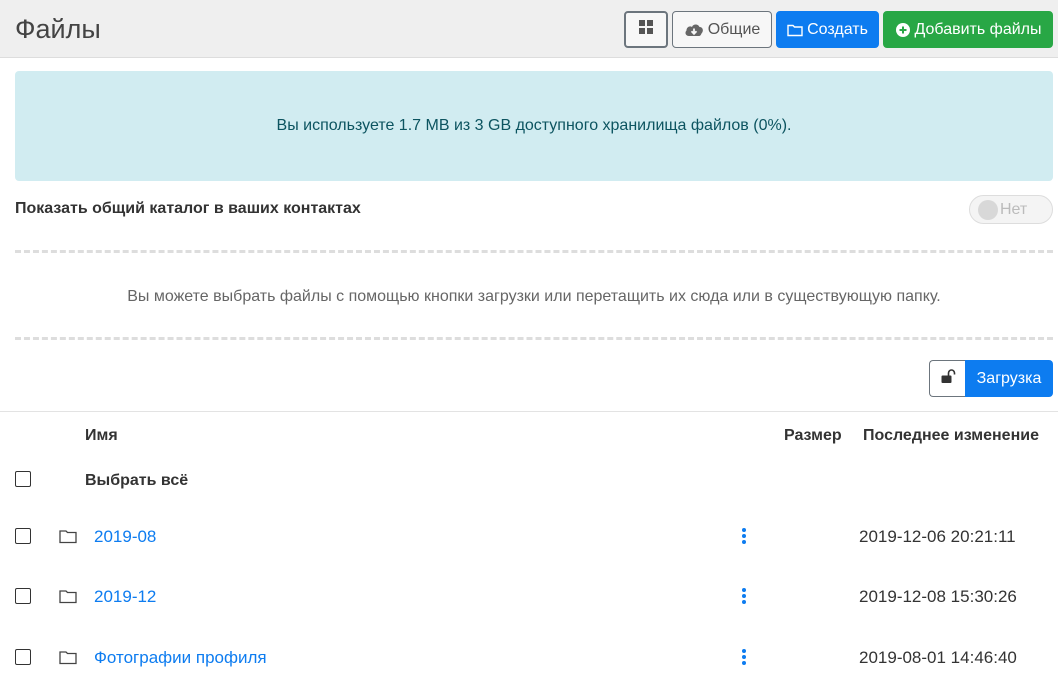 This screenshot has width=1058, height=682. Describe the element at coordinates (978, 29) in the screenshot. I see `add-files-label: Добавить файлы` at that location.